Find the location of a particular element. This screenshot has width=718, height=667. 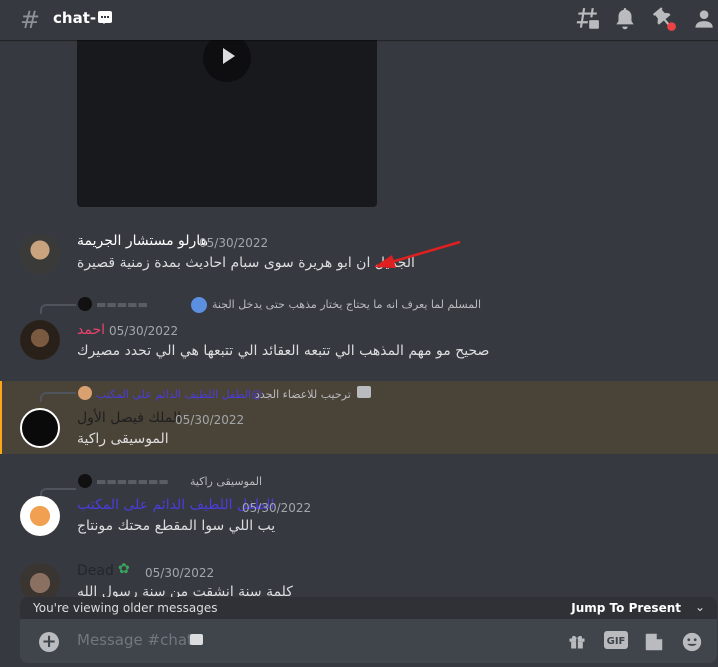

reply-author-faded: ▬▬▬▬▬ is located at coordinates (122, 304).